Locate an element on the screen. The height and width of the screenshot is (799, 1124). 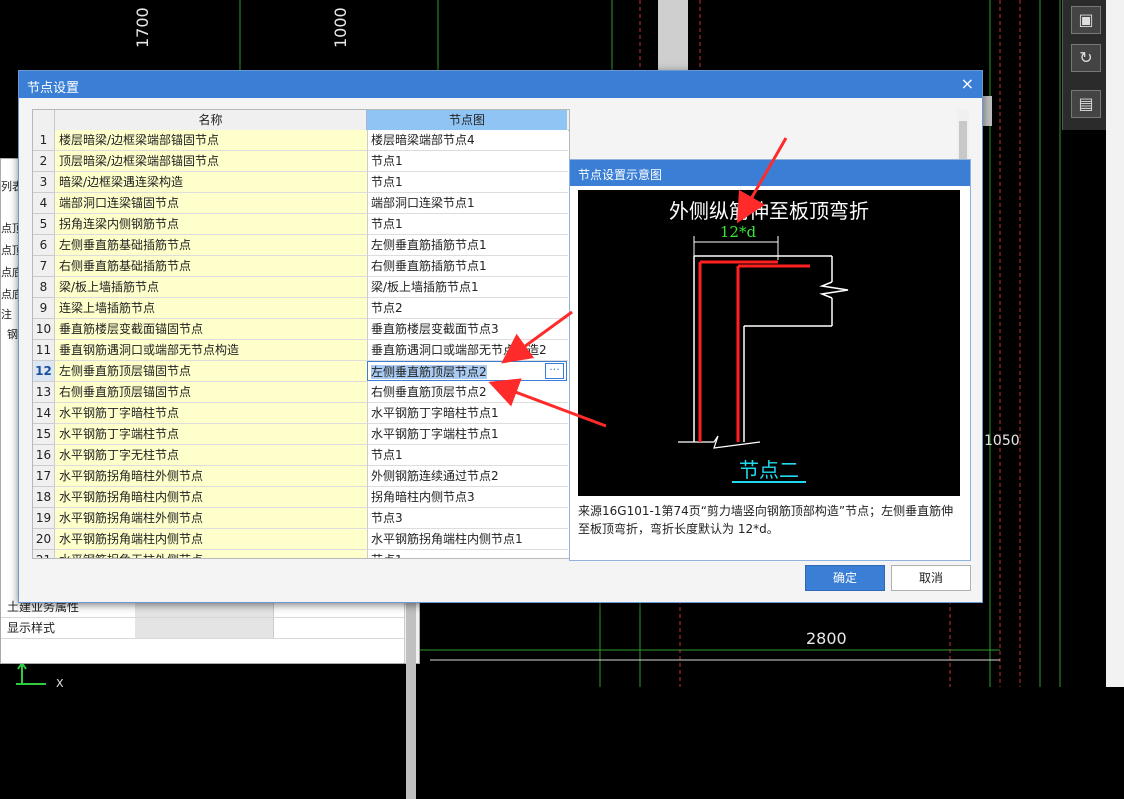
ok-button: 确定 is located at coordinates (845, 578).